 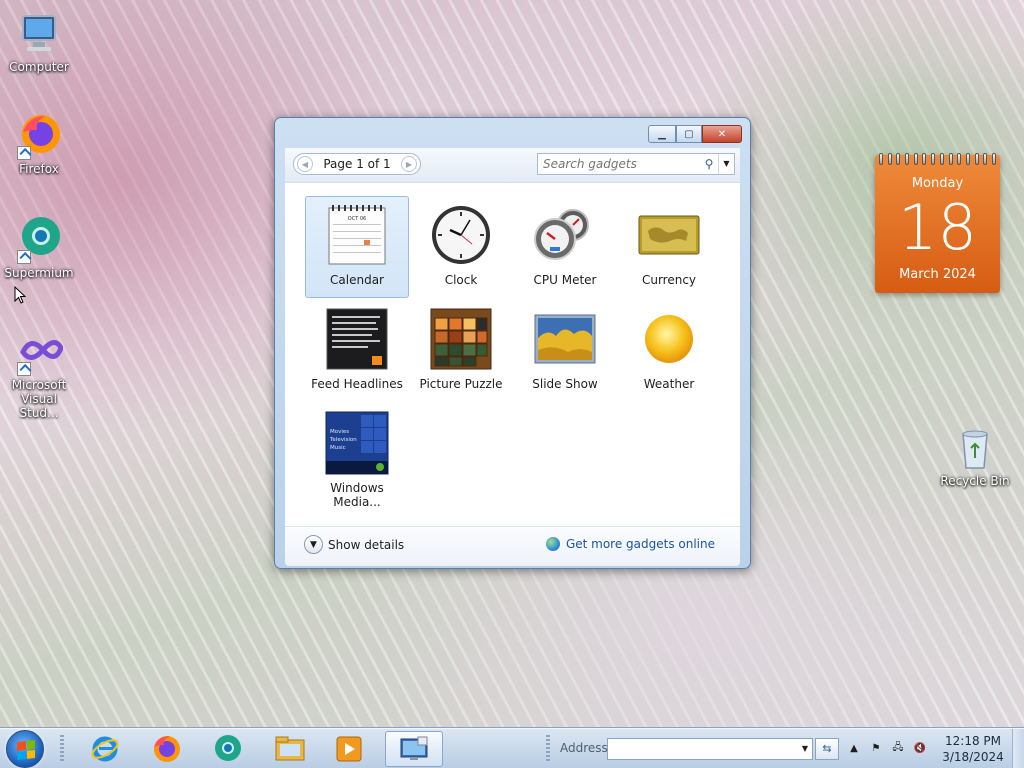 What do you see at coordinates (512, 165) in the screenshot?
I see `gallery-toolbar: ◀ Page 1 of 1 ▶ ⚲ ▼` at bounding box center [512, 165].